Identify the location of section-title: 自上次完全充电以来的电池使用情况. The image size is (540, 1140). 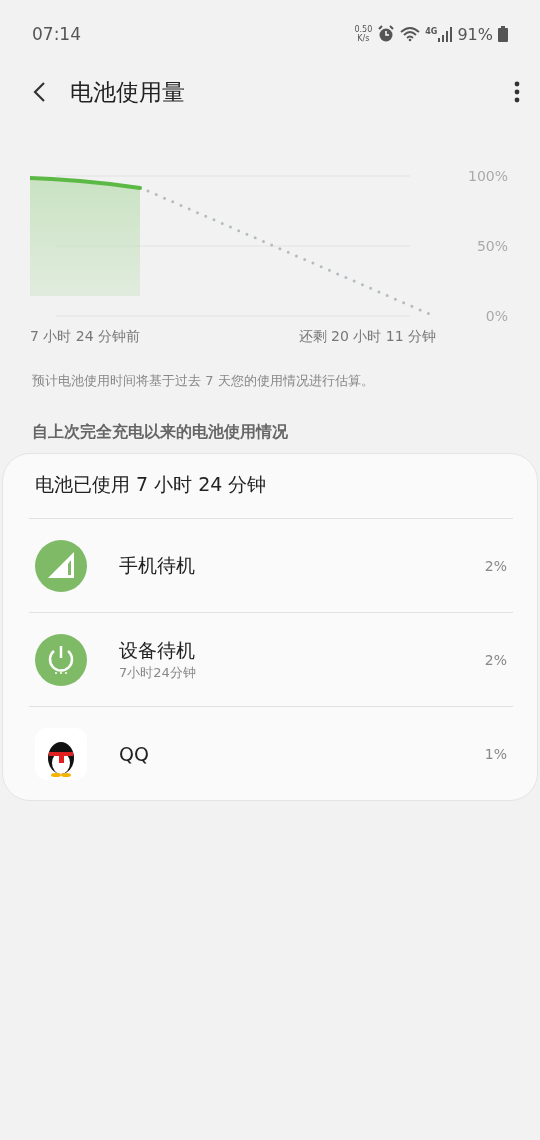
(160, 432).